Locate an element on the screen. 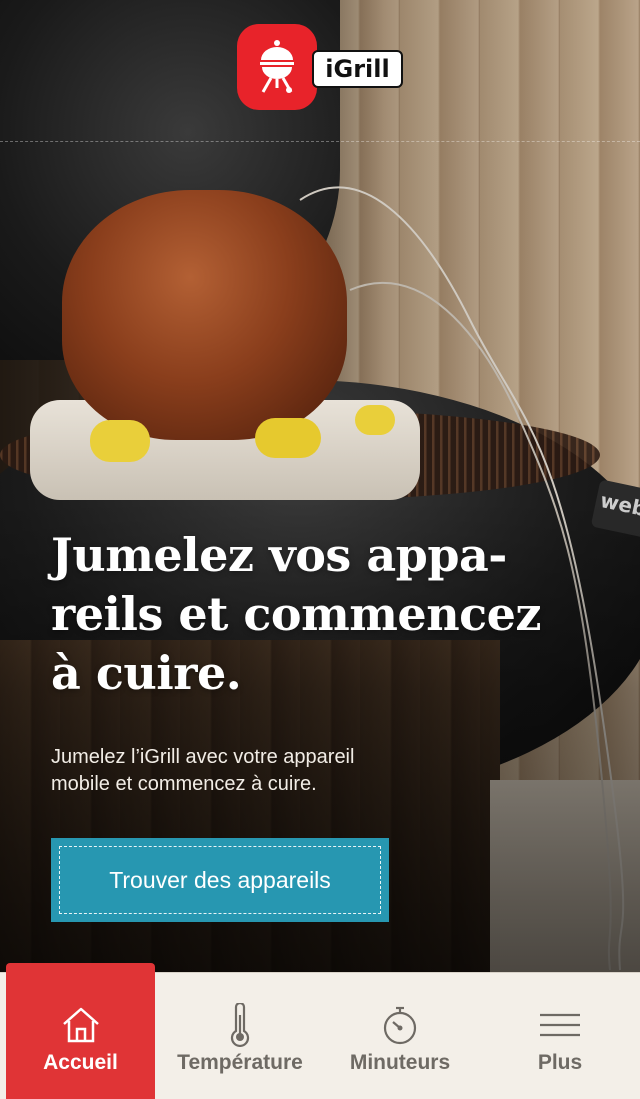 This screenshot has width=640, height=1099. tab-home-label: Accueil is located at coordinates (80, 1062).